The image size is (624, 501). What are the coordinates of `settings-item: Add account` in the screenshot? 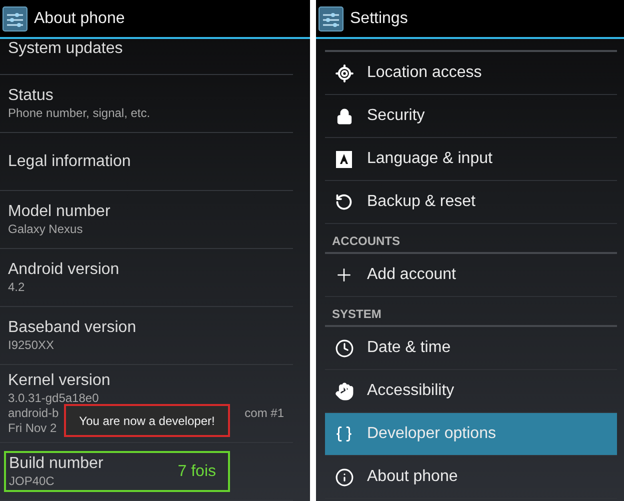 It's located at (471, 275).